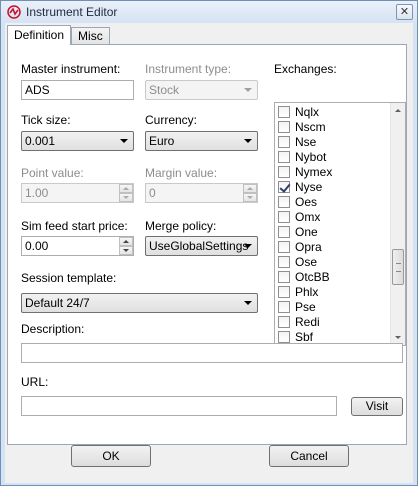 This screenshot has height=486, width=418. Describe the element at coordinates (209, 12) in the screenshot. I see `title-bar: Instrument Editor ✕` at that location.